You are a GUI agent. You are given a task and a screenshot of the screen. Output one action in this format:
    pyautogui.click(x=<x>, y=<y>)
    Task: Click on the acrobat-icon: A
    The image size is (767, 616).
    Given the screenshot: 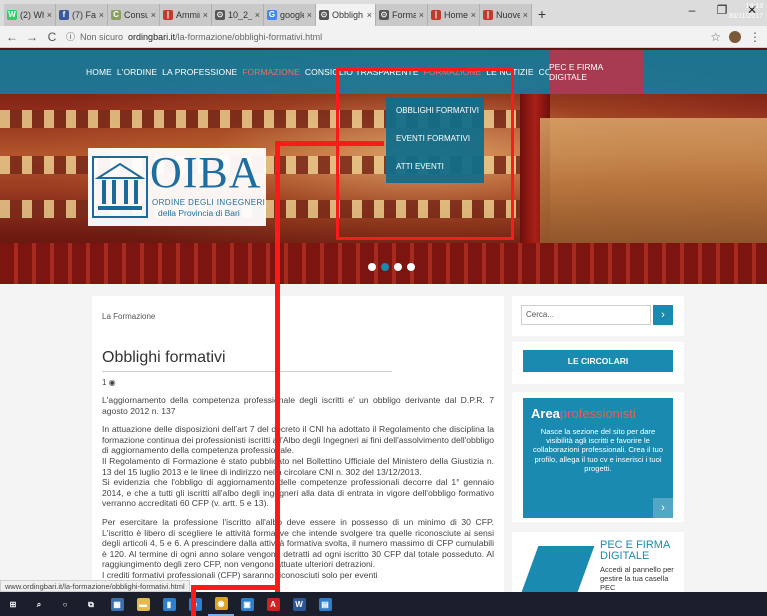 What is the action you would take?
    pyautogui.click(x=273, y=604)
    